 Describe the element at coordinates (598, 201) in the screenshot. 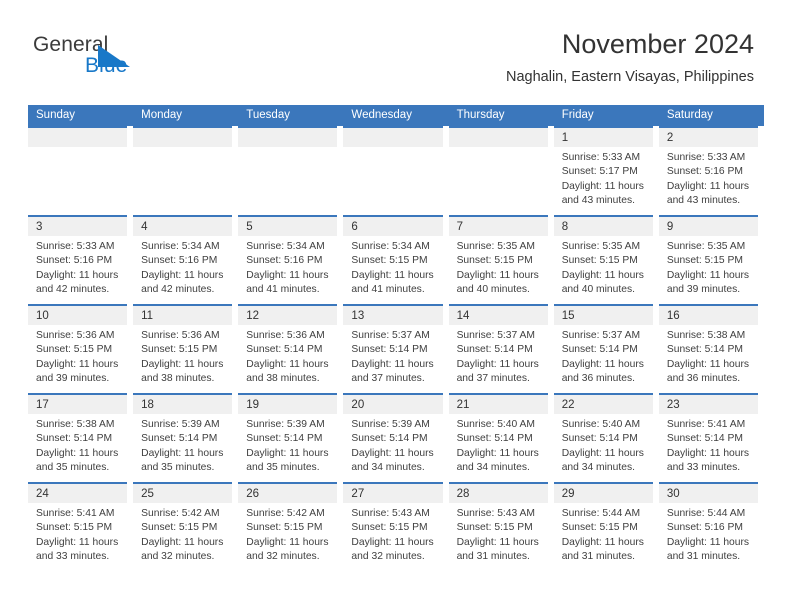

I see `daylight-text: and 43 minutes.` at that location.